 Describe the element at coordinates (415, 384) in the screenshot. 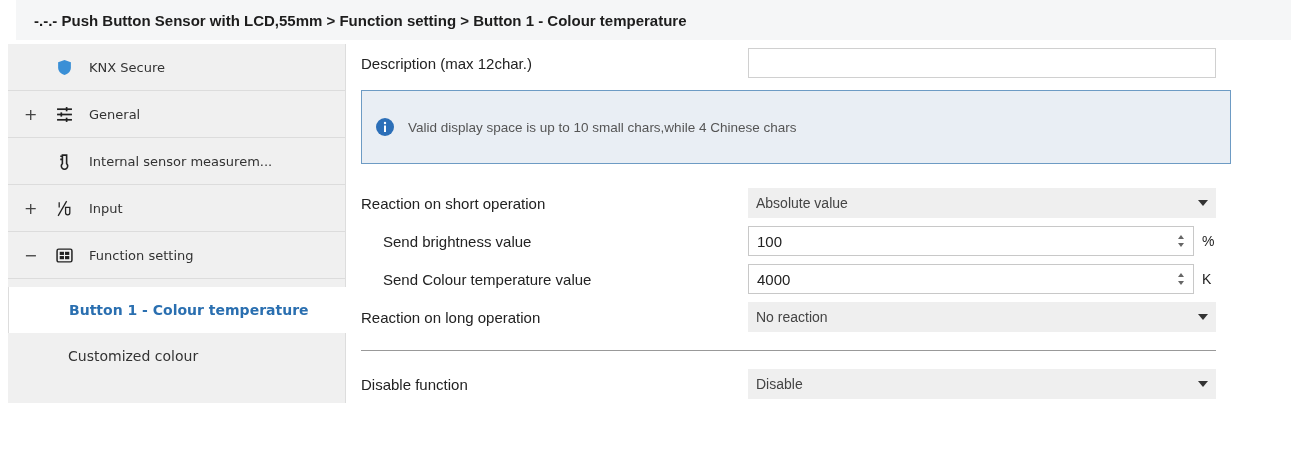

I see `parameter-label: Disable function` at that location.